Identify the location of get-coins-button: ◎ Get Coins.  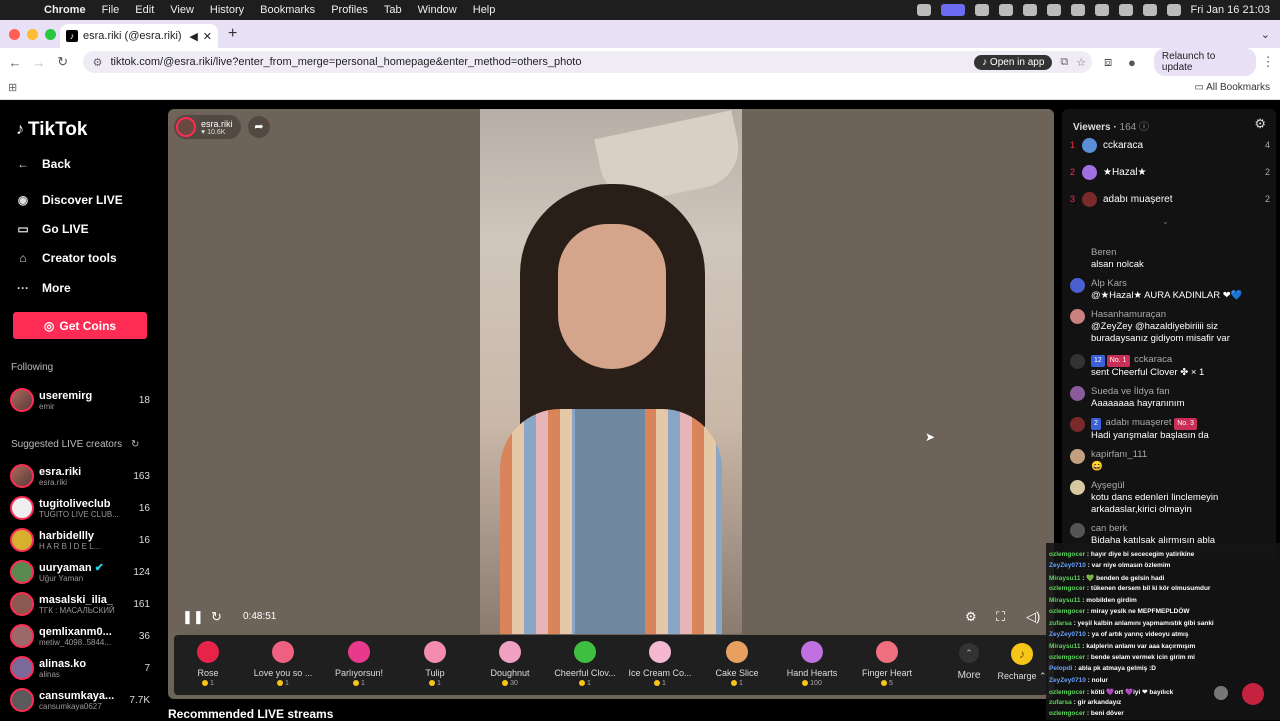
(80, 325).